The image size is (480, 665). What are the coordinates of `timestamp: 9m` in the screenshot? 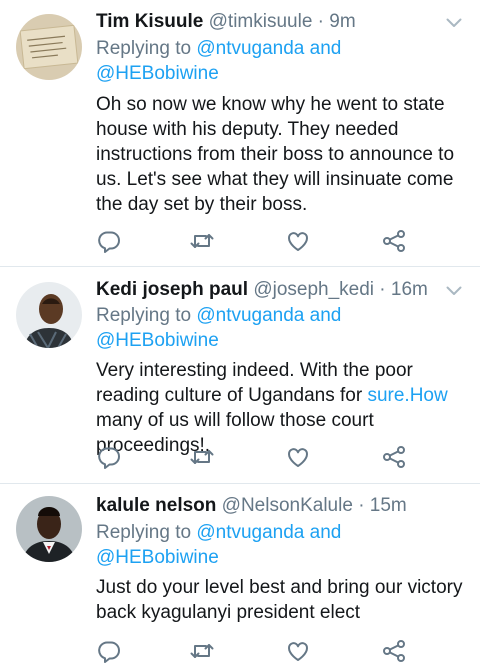 It's located at (342, 21).